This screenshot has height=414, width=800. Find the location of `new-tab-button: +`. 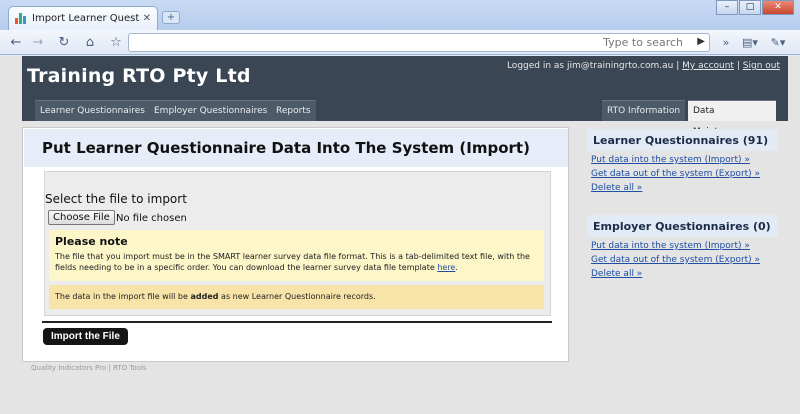

new-tab-button: + is located at coordinates (171, 17).